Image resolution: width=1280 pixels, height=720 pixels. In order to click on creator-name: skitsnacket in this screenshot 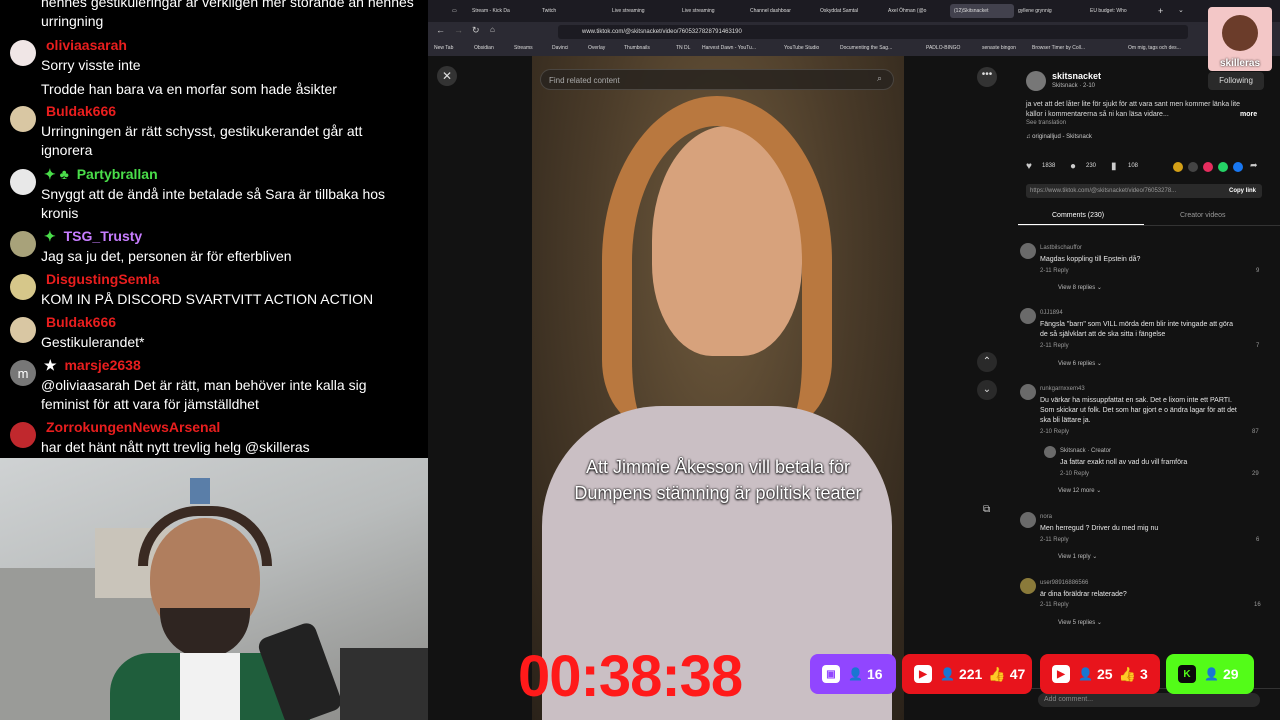, I will do `click(1076, 76)`.